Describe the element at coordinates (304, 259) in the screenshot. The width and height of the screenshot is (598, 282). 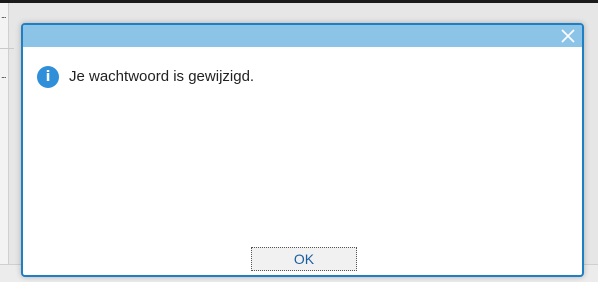
I see `ok-button: OK` at that location.